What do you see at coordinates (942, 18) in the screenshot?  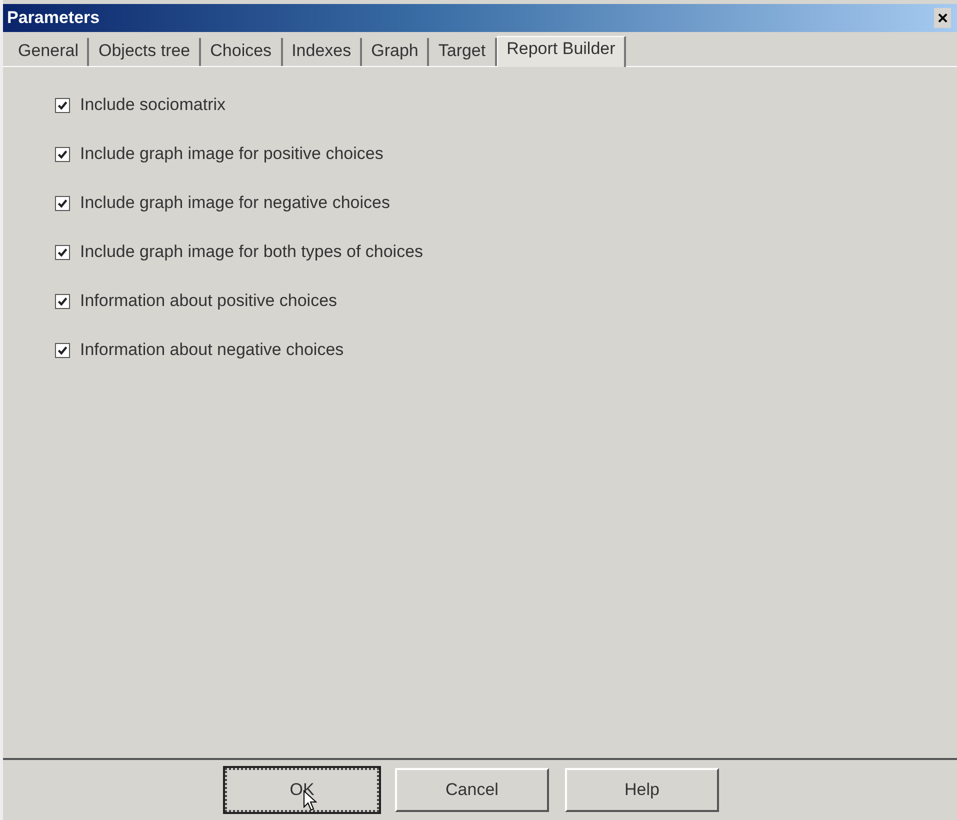 I see `close-button: ×` at bounding box center [942, 18].